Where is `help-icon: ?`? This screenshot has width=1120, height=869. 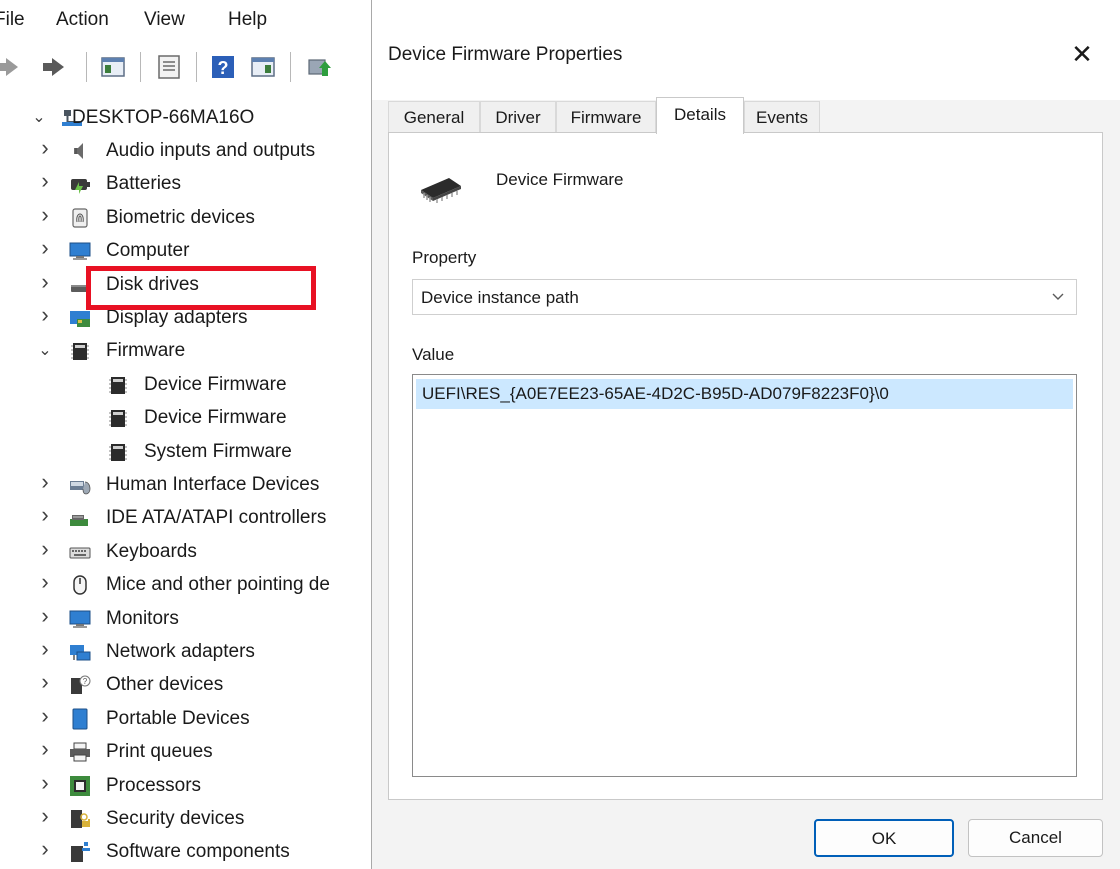
help-icon: ? is located at coordinates (223, 67).